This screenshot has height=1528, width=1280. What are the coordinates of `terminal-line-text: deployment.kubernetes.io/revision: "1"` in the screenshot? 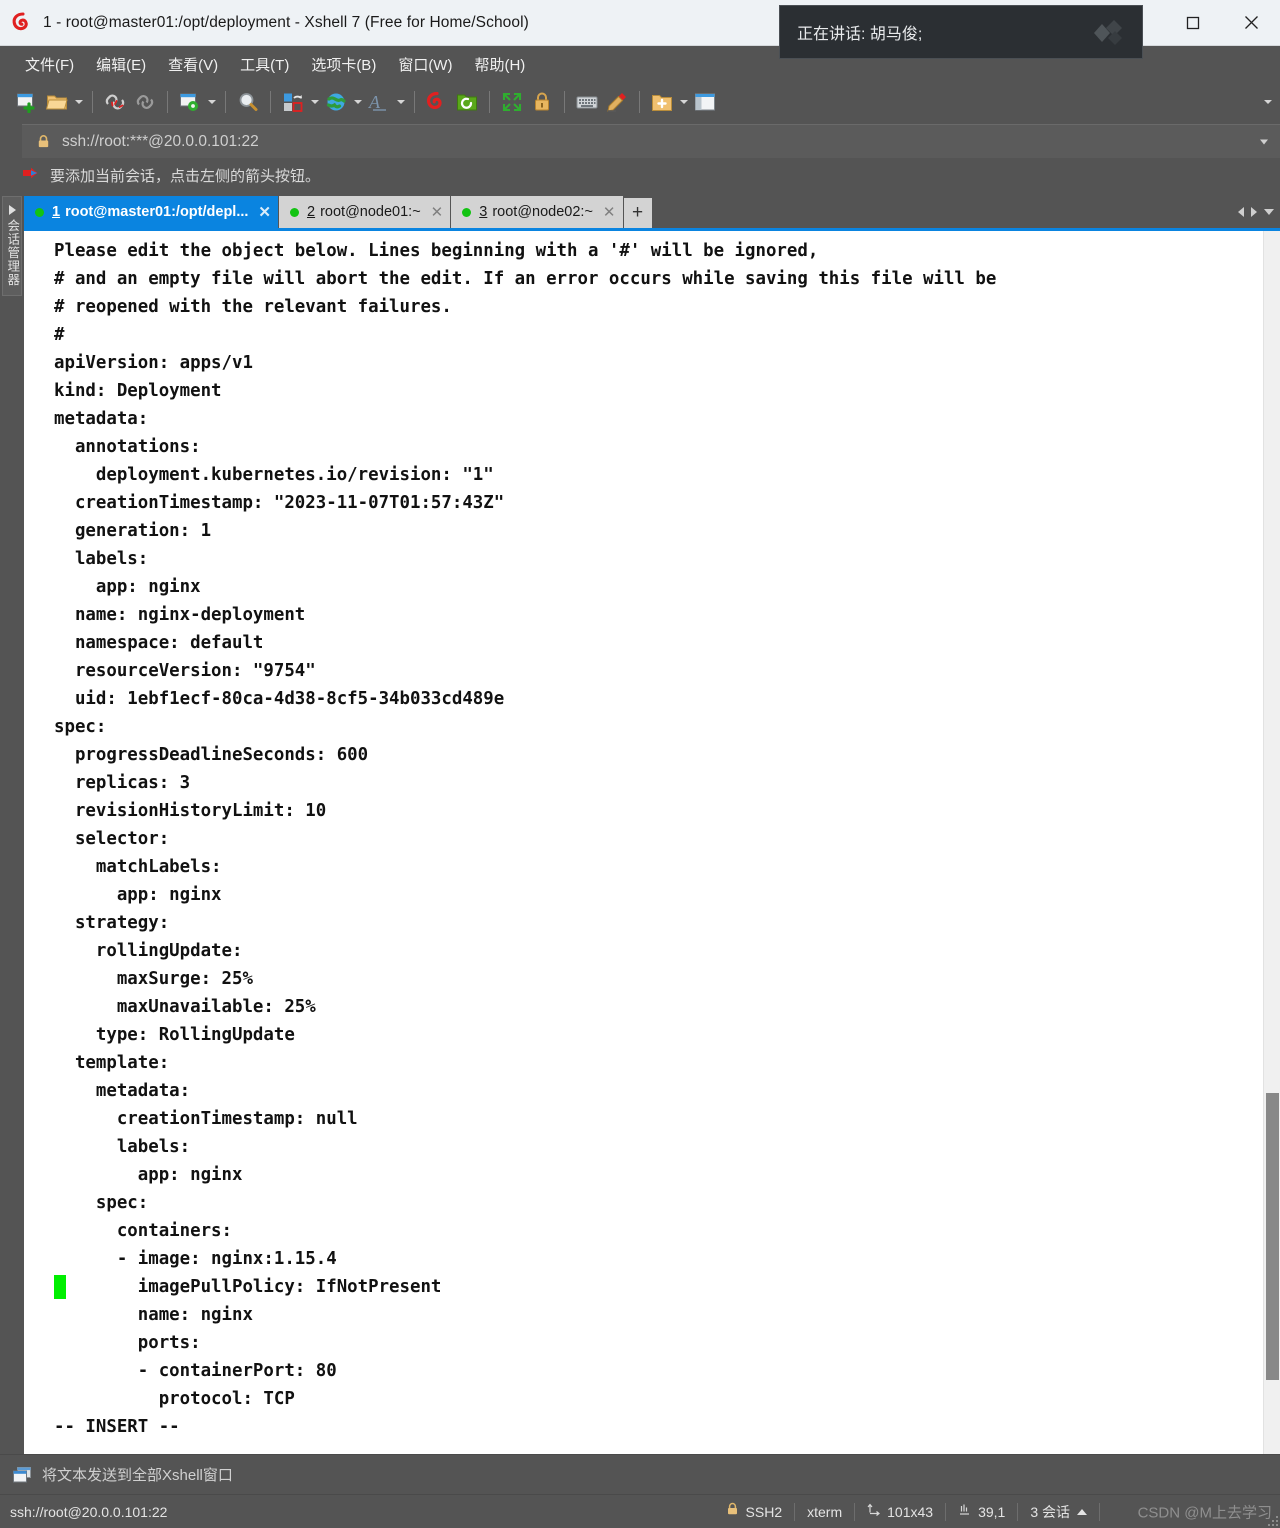 It's located at (274, 475).